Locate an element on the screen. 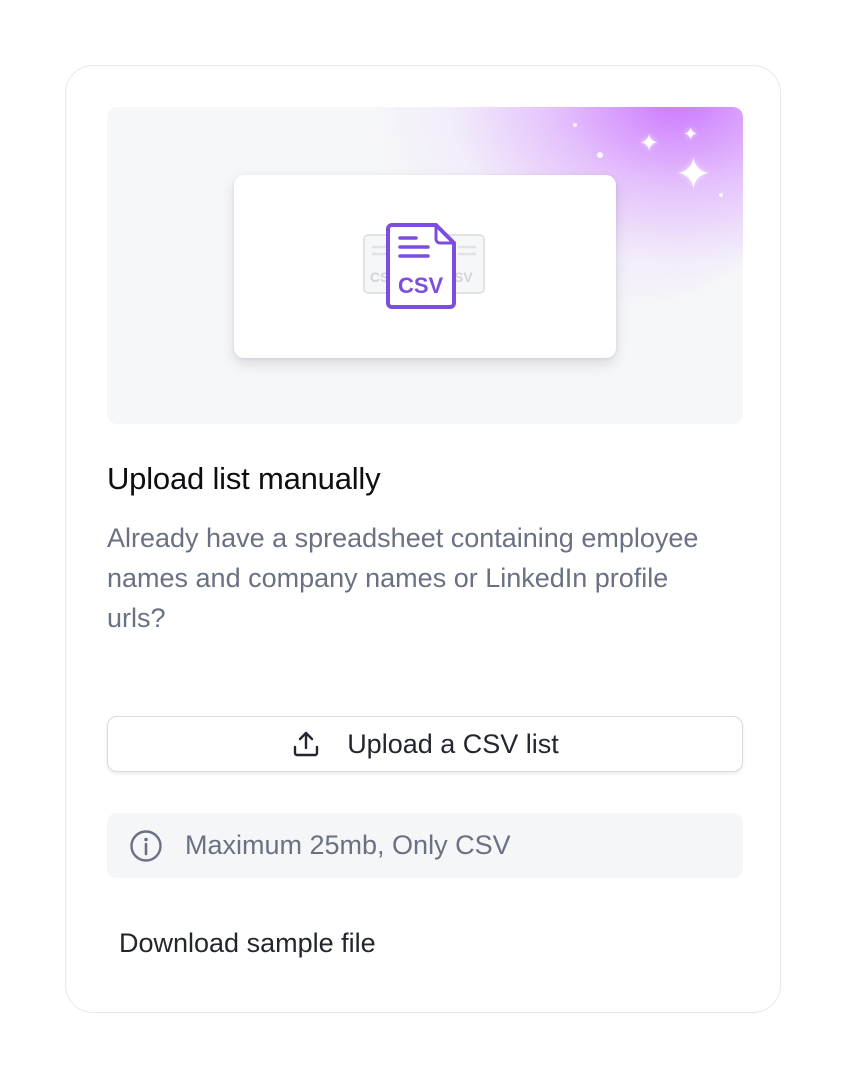 The width and height of the screenshot is (848, 1080). download-sample-link: Download sample file is located at coordinates (247, 943).